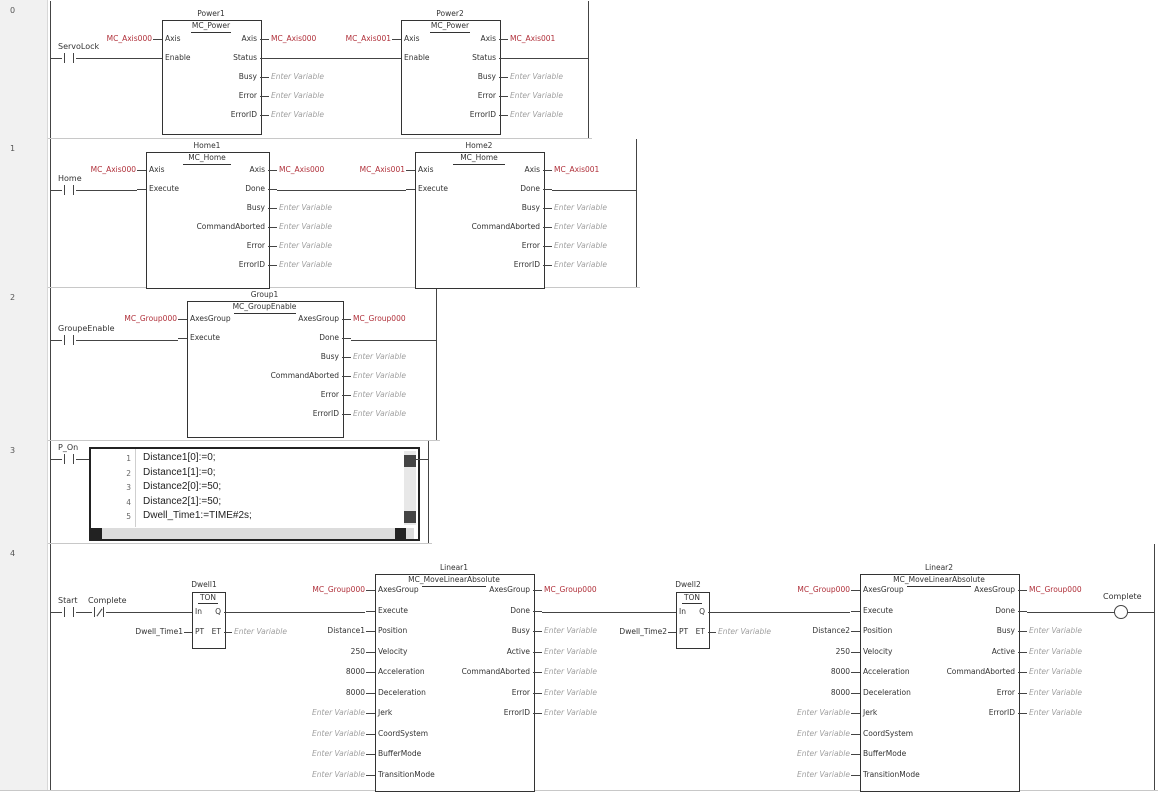  What do you see at coordinates (56, 340) in the screenshot?
I see `rung-wire` at bounding box center [56, 340].